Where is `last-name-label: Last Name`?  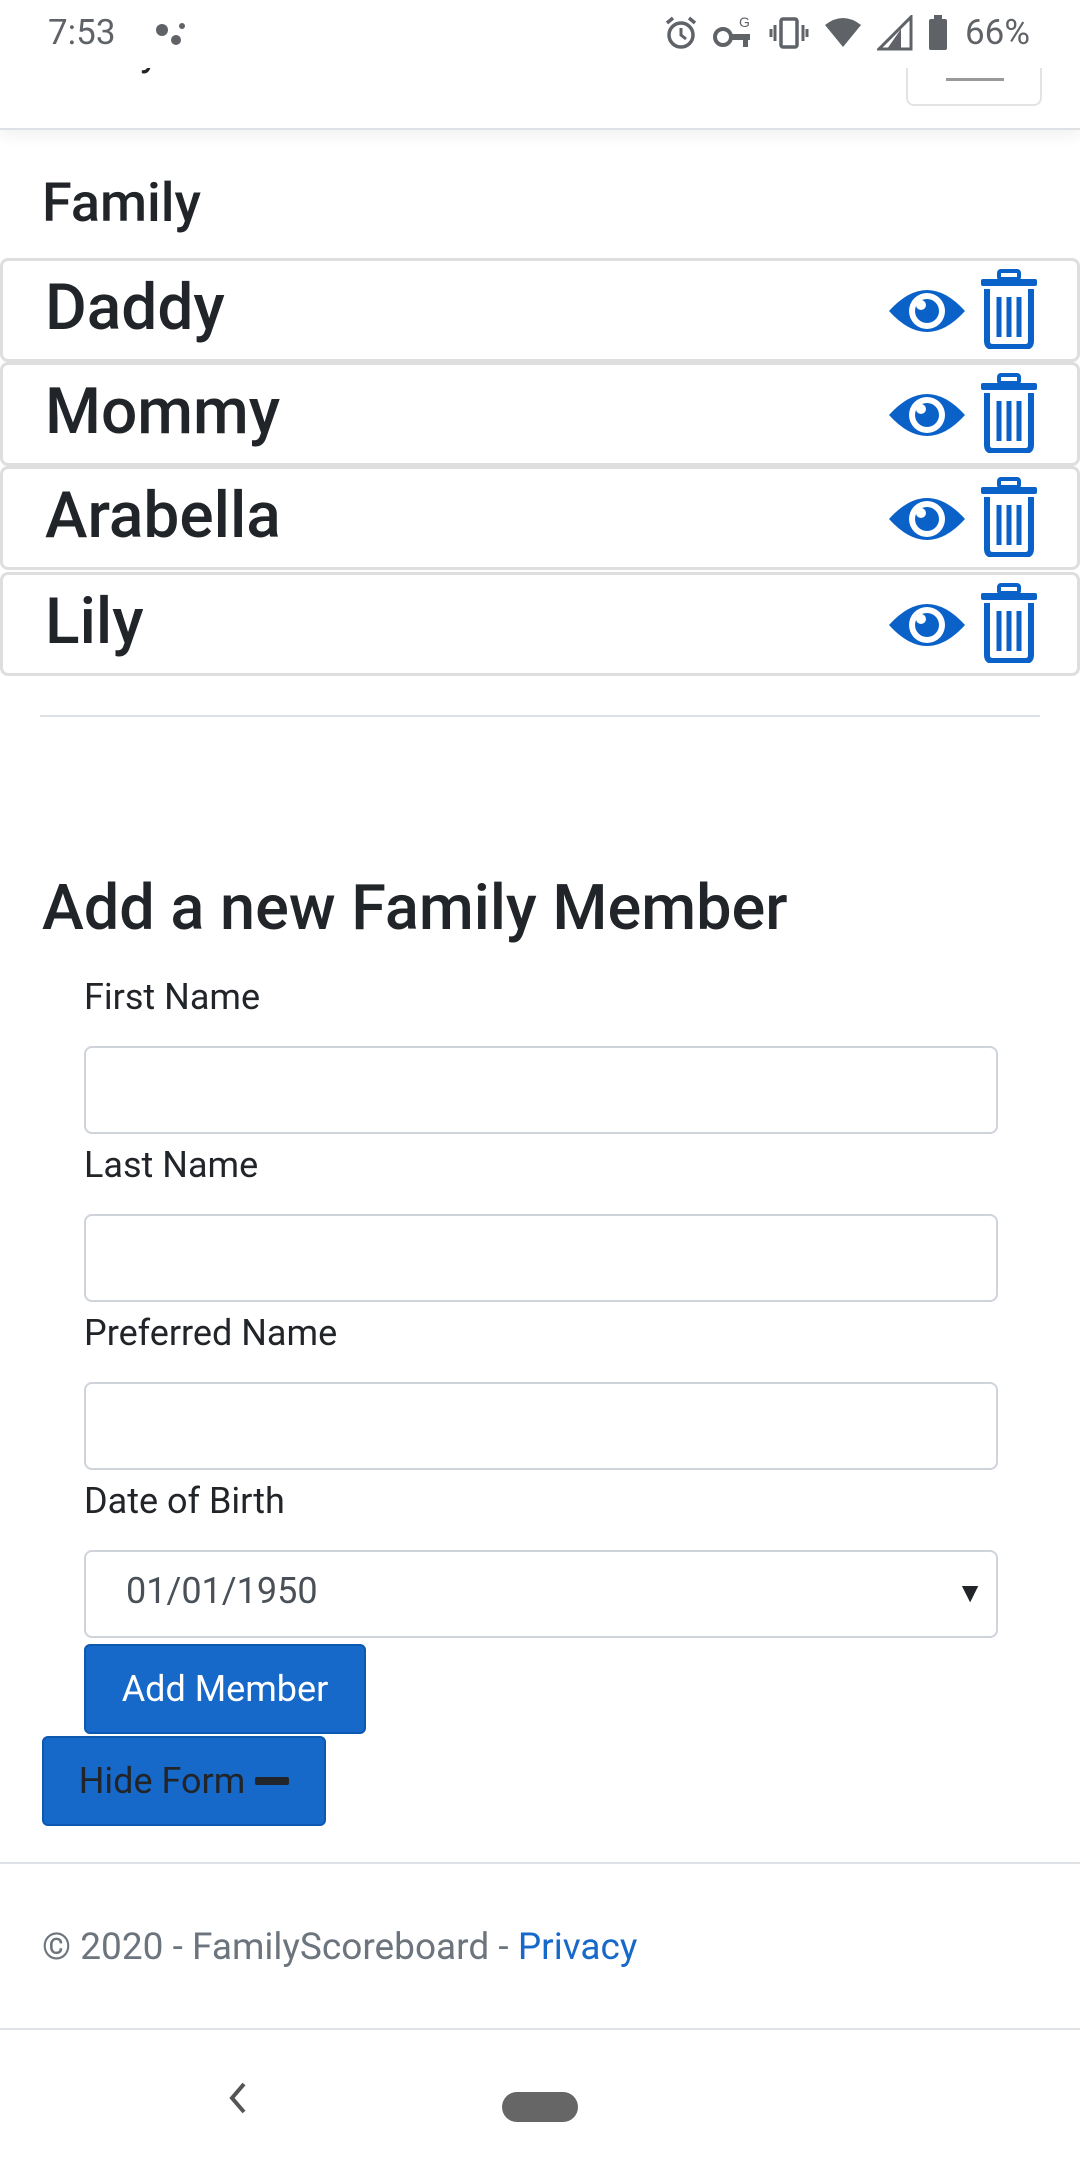 last-name-label: Last Name is located at coordinates (171, 1165).